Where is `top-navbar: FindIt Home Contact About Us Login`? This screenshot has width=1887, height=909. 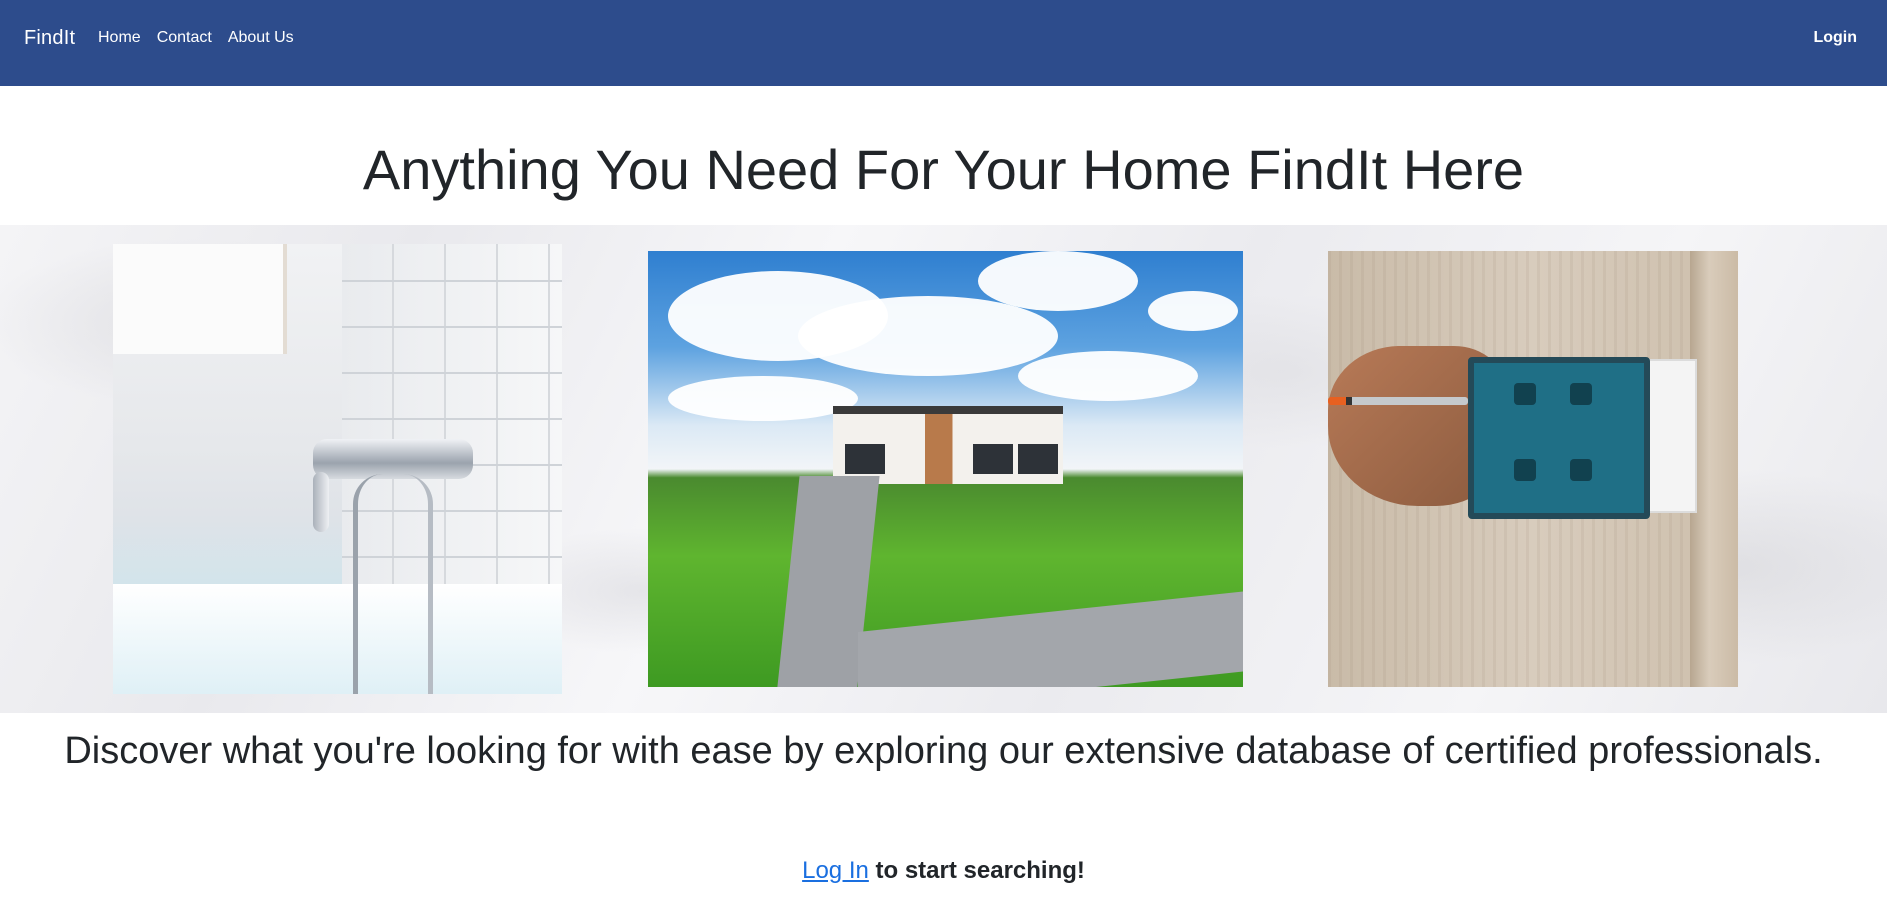
top-navbar: FindIt Home Contact About Us Login is located at coordinates (943, 43).